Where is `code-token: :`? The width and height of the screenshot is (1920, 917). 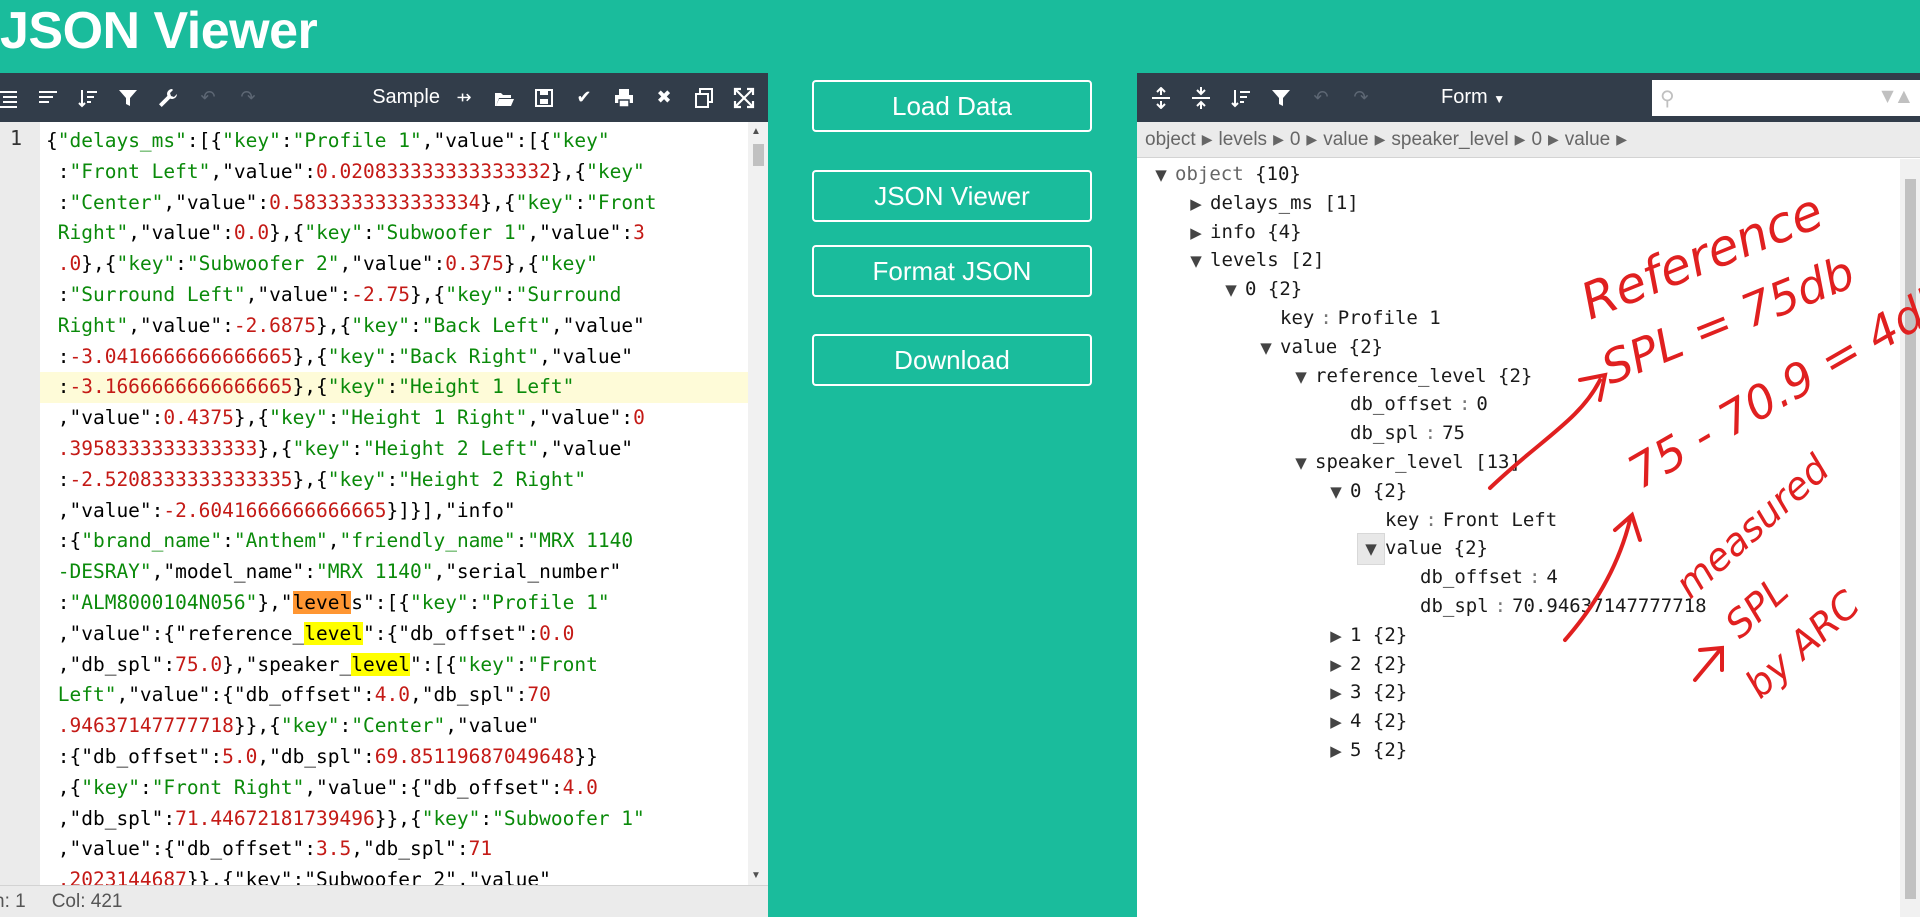 code-token: : is located at coordinates (392, 356).